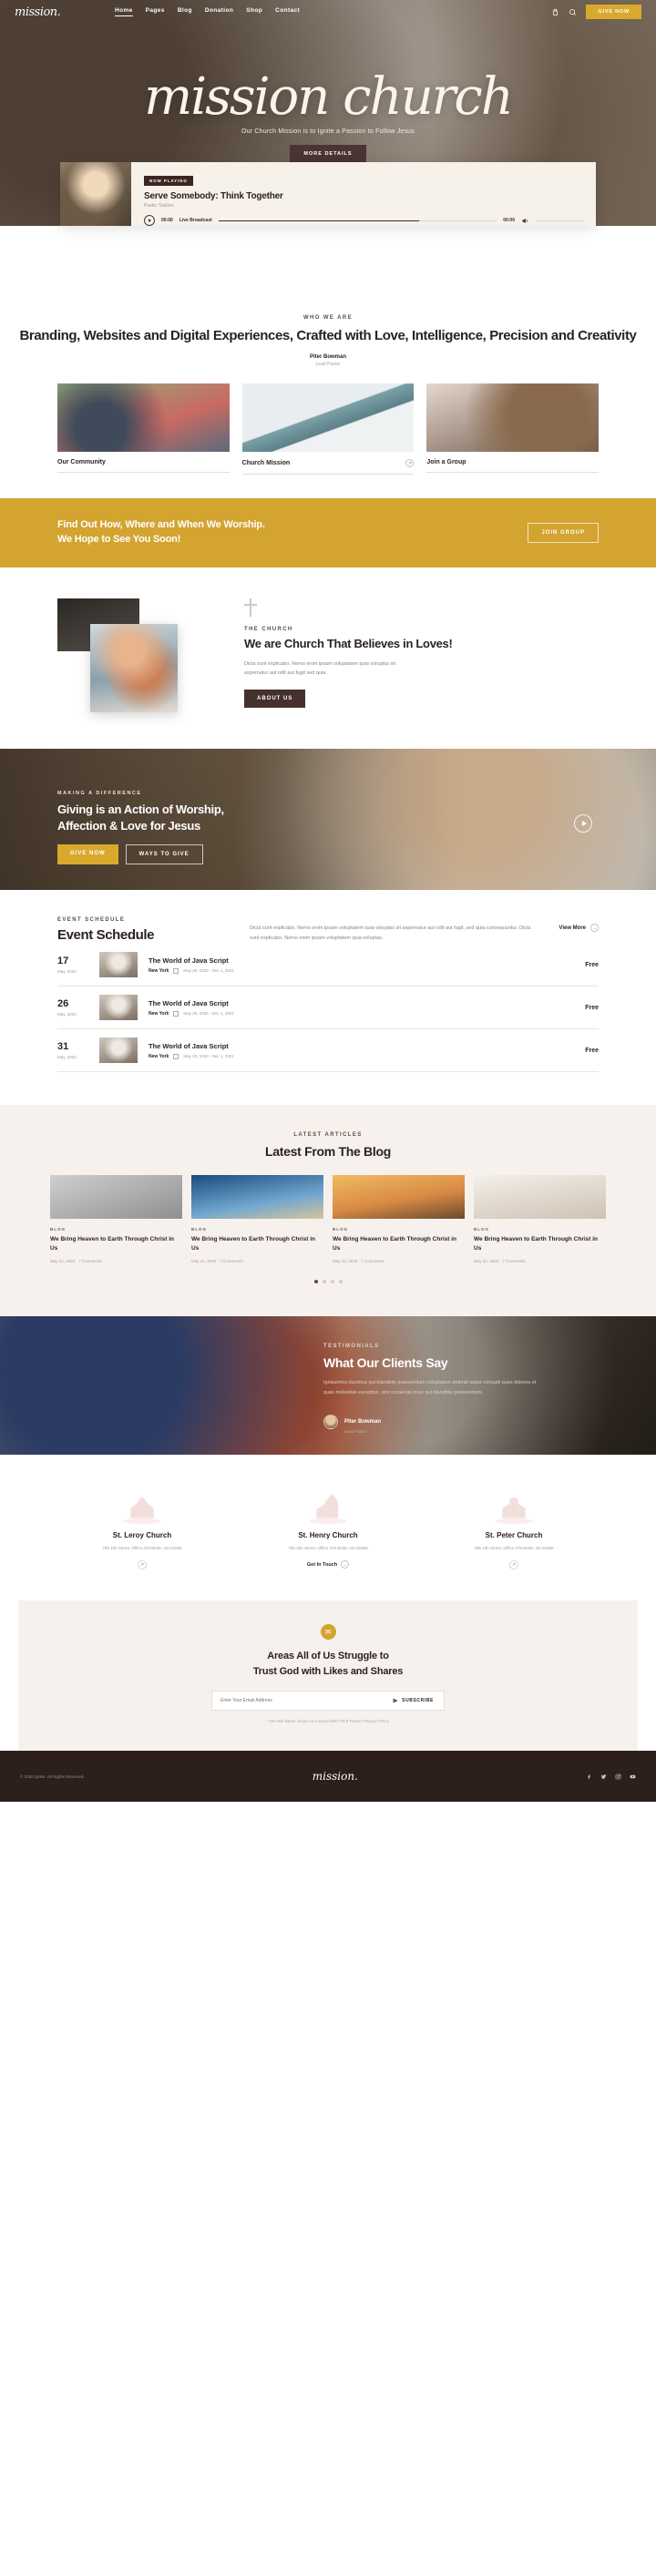 The width and height of the screenshot is (656, 2576). I want to click on twitter-icon, so click(603, 1777).